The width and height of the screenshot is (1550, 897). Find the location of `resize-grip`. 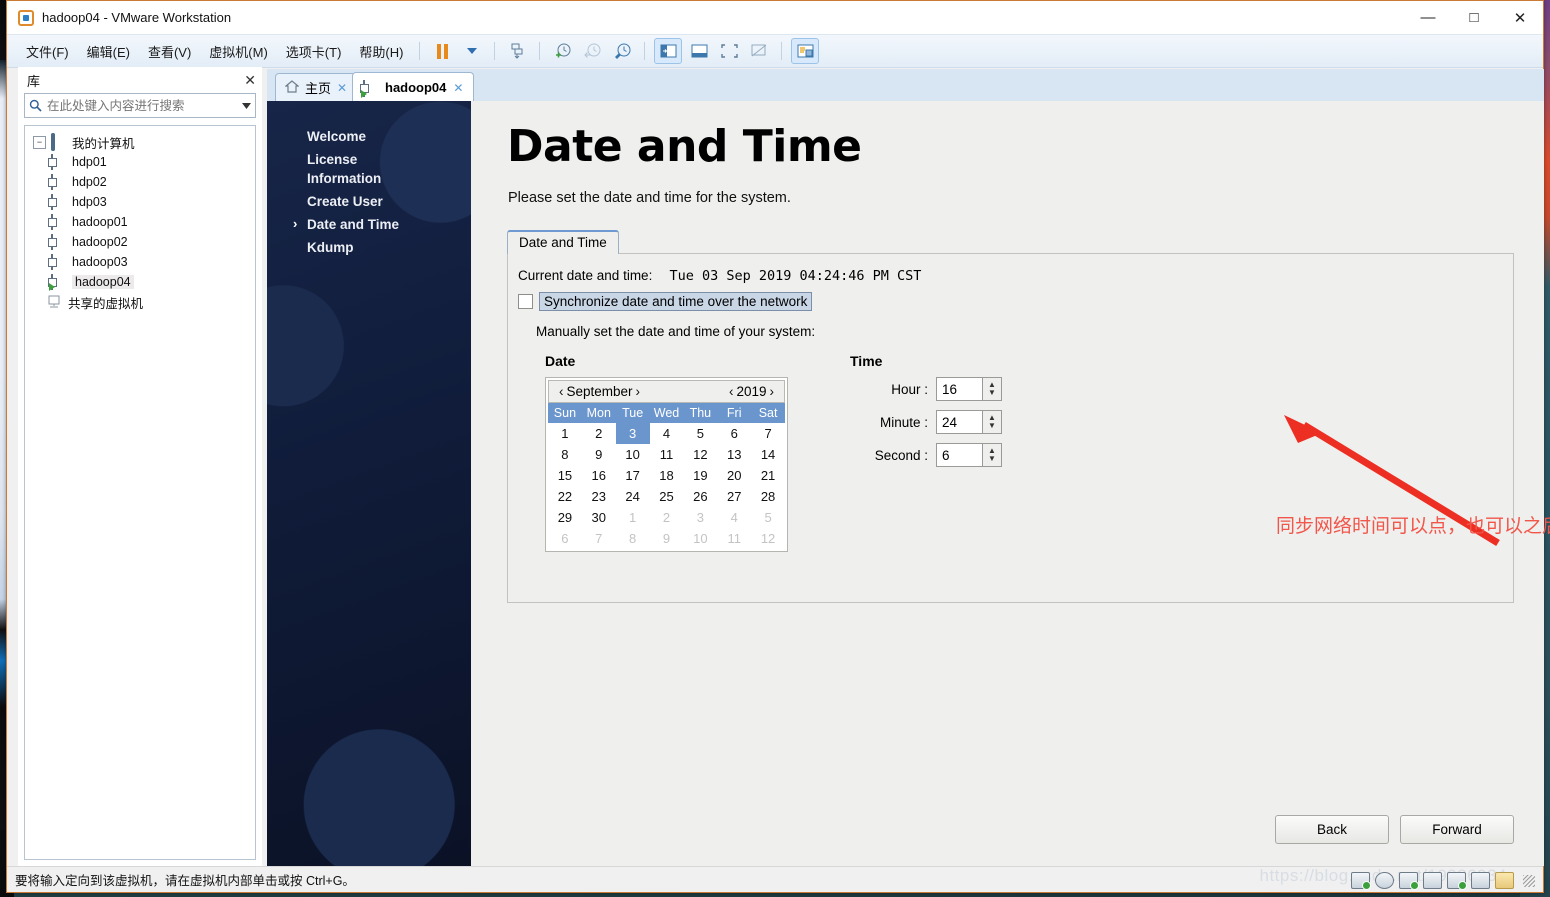

resize-grip is located at coordinates (1529, 880).